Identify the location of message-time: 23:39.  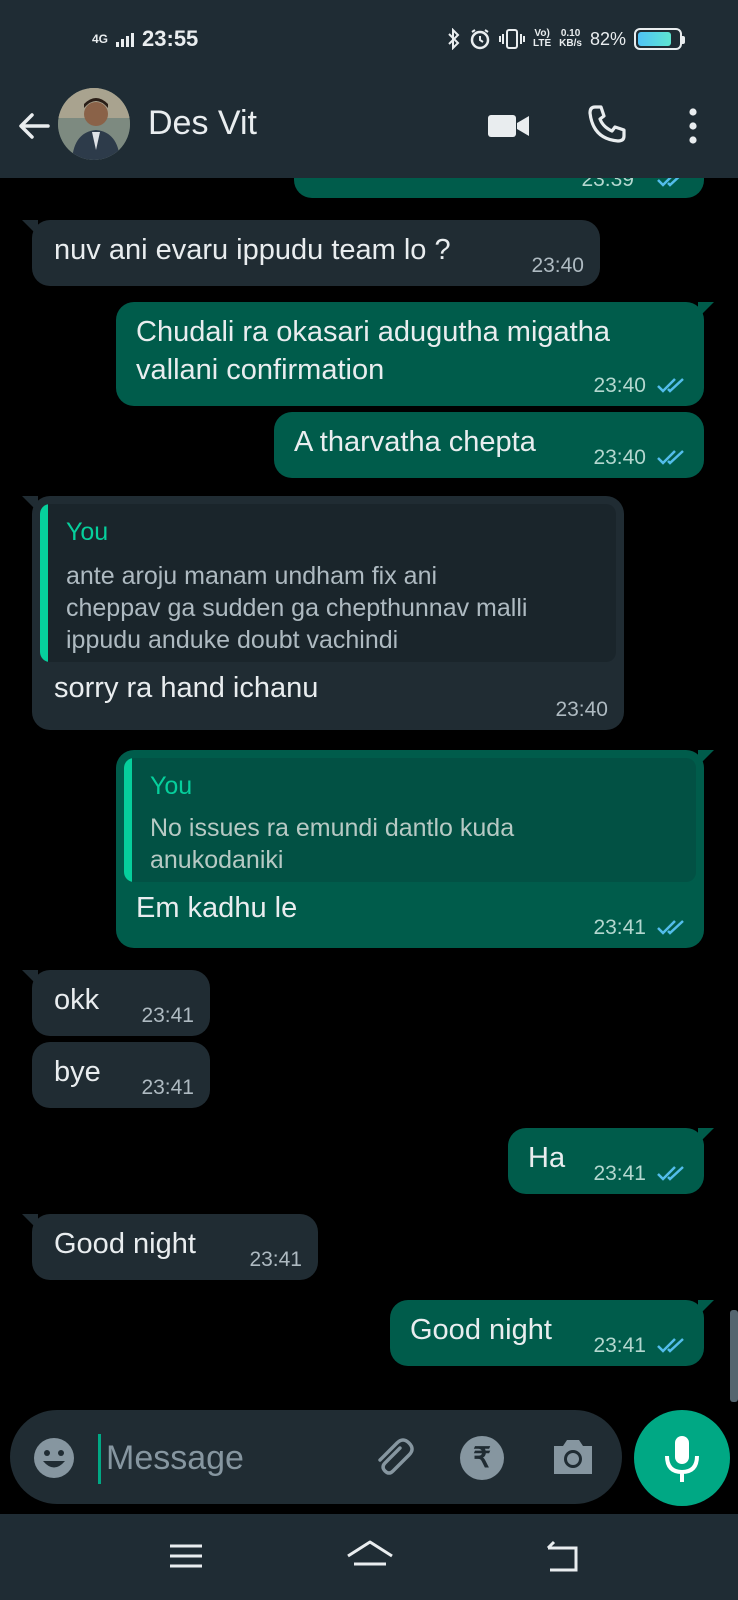
(607, 184).